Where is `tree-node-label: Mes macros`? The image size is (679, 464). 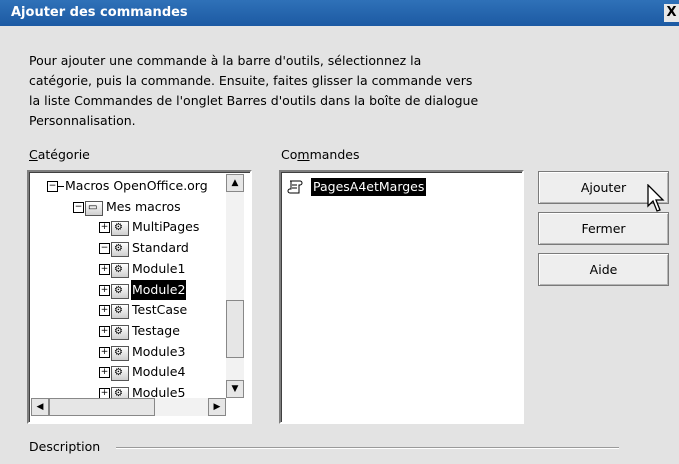 tree-node-label: Mes macros is located at coordinates (143, 206).